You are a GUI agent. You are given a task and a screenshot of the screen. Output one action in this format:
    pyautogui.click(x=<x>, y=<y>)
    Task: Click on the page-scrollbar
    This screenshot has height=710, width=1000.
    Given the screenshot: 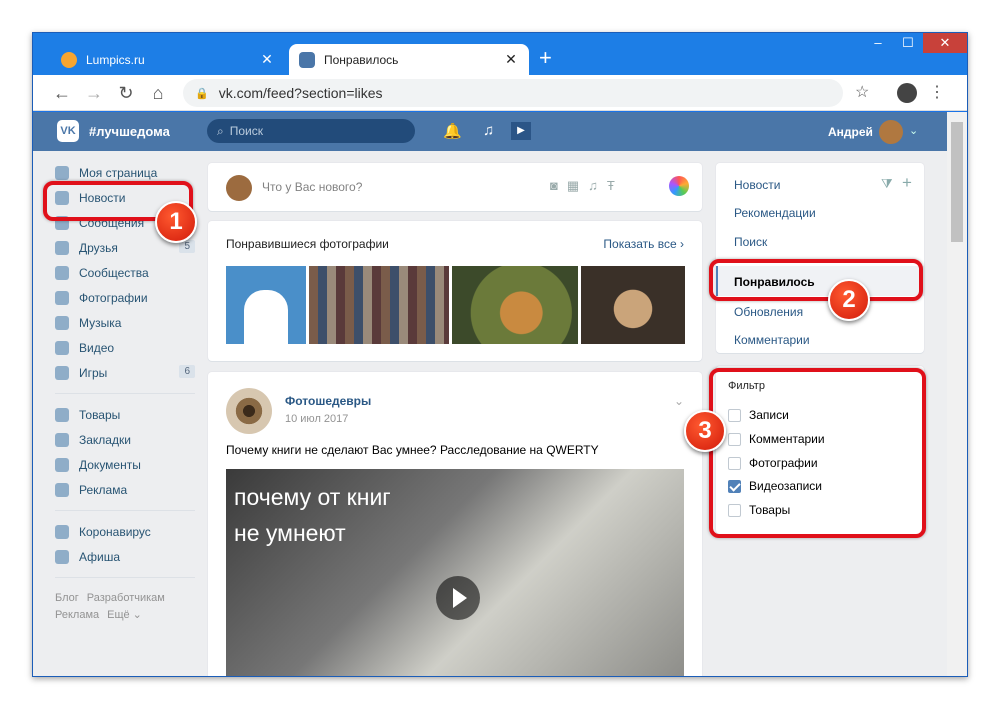 What is the action you would take?
    pyautogui.click(x=957, y=394)
    